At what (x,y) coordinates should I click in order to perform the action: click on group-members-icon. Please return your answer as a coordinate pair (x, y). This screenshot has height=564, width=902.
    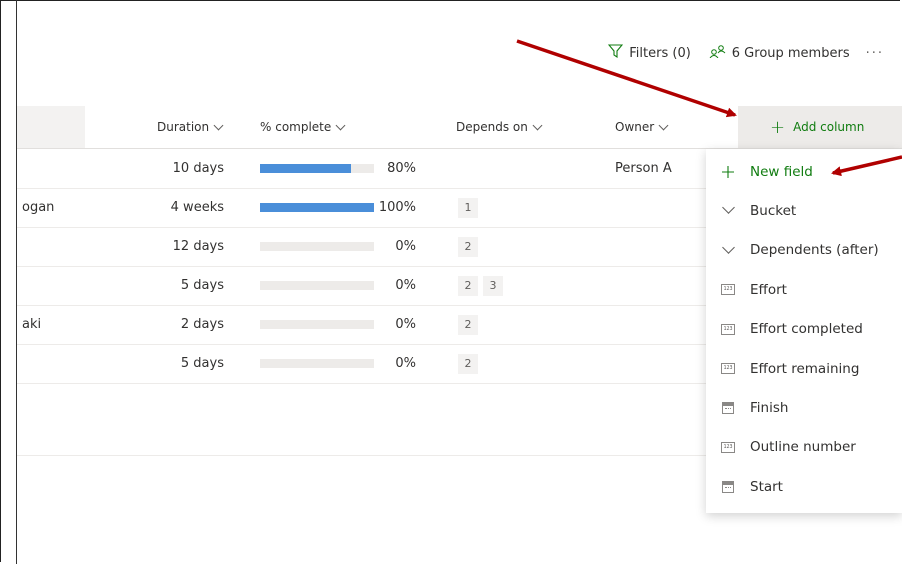
    Looking at the image, I should click on (720, 53).